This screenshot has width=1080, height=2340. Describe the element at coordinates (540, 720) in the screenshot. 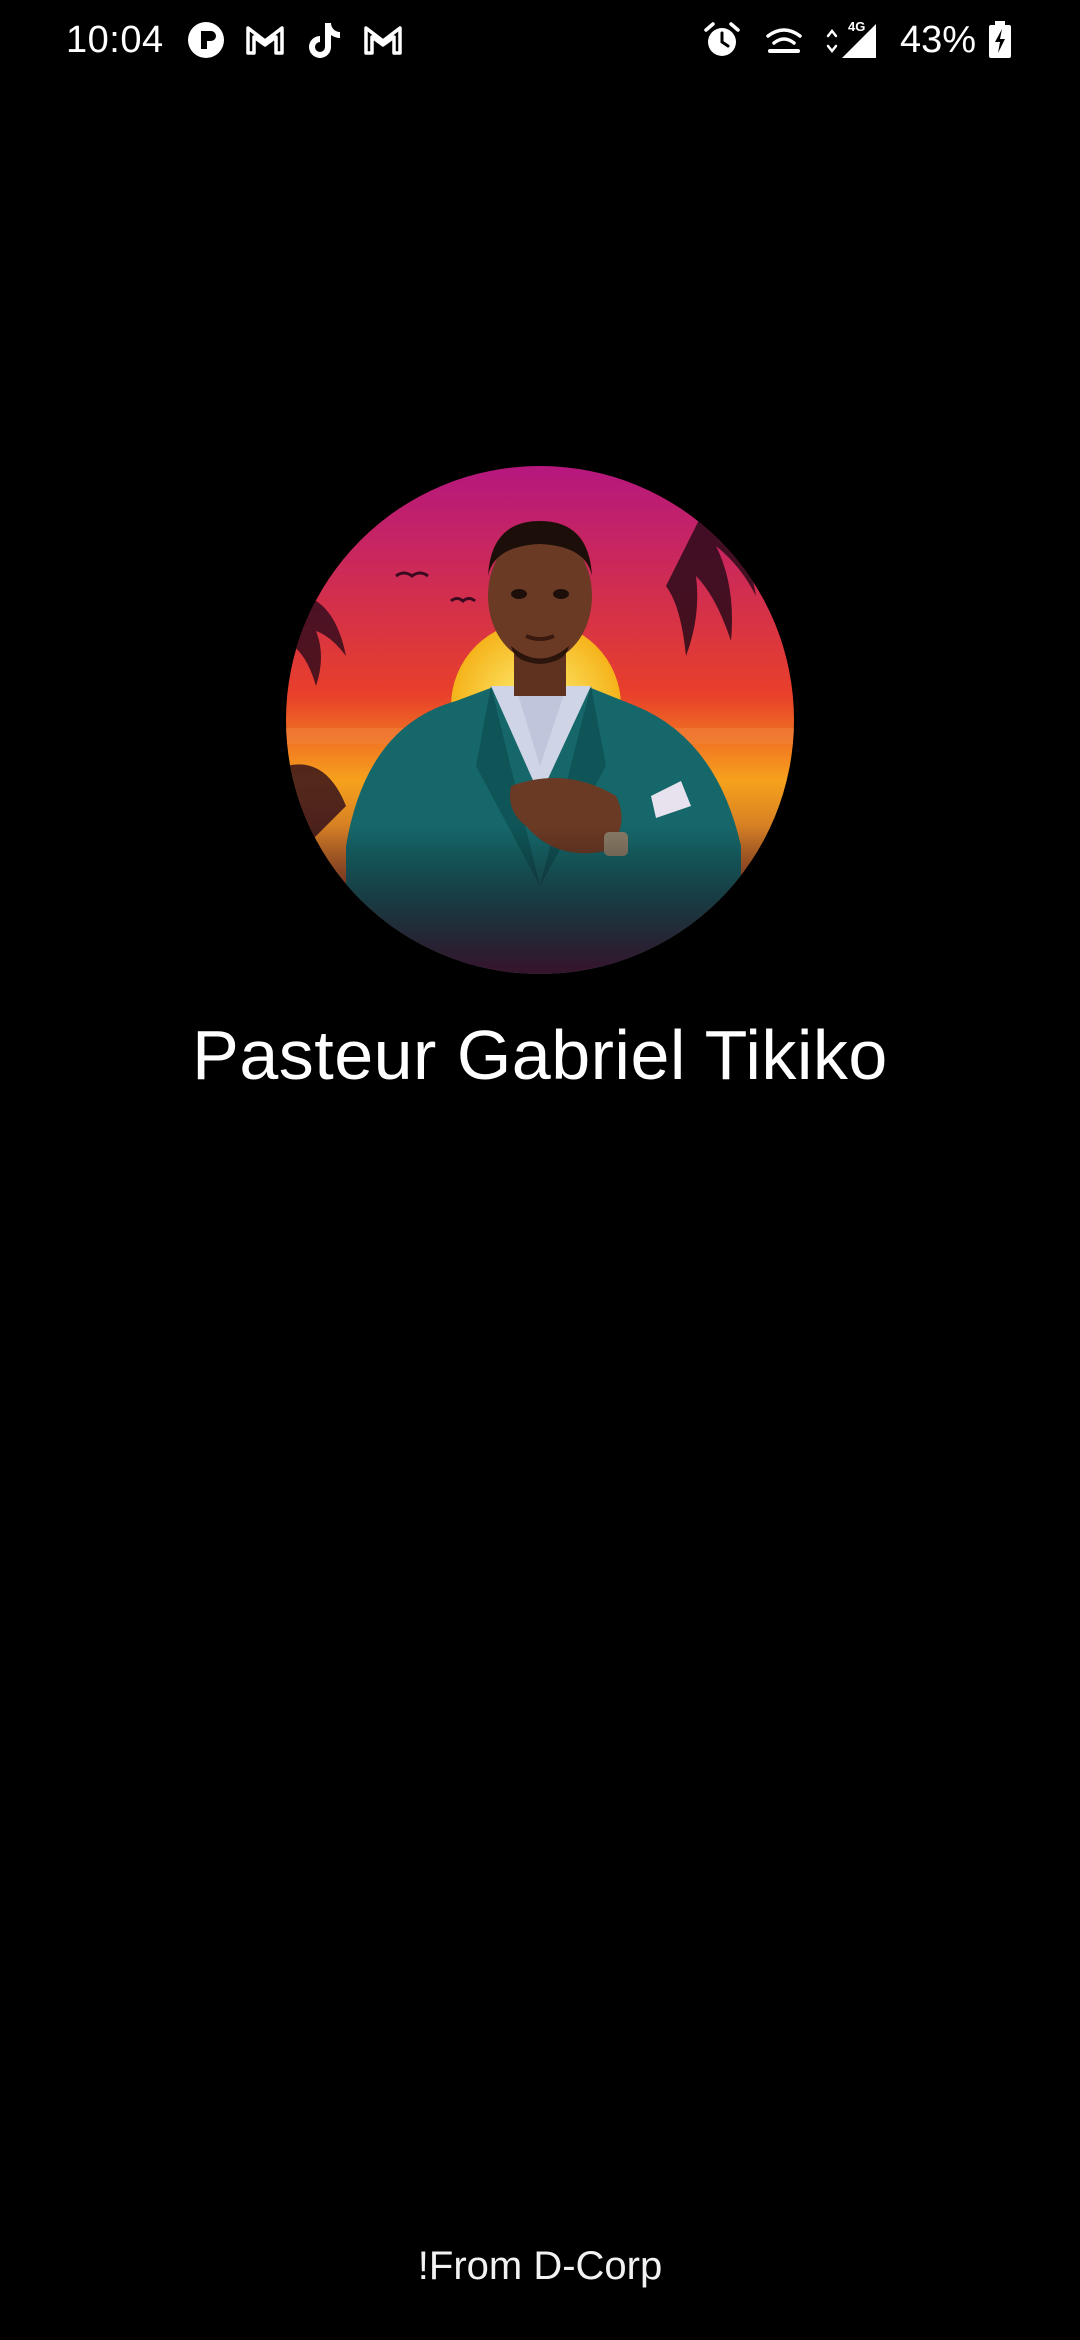

I see `profile-avatar` at that location.